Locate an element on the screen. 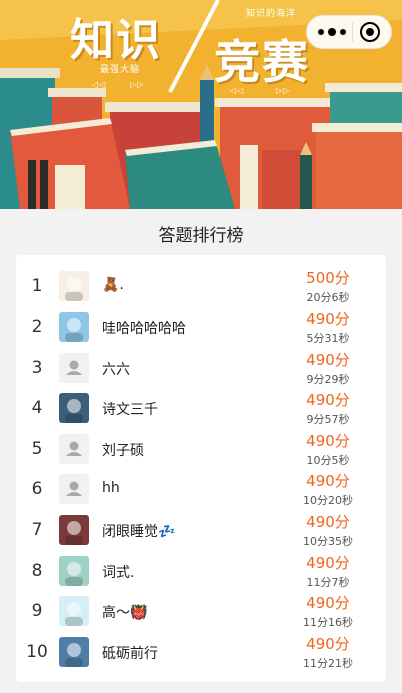 Image resolution: width=402 pixels, height=693 pixels. user-name: hh is located at coordinates (111, 488).